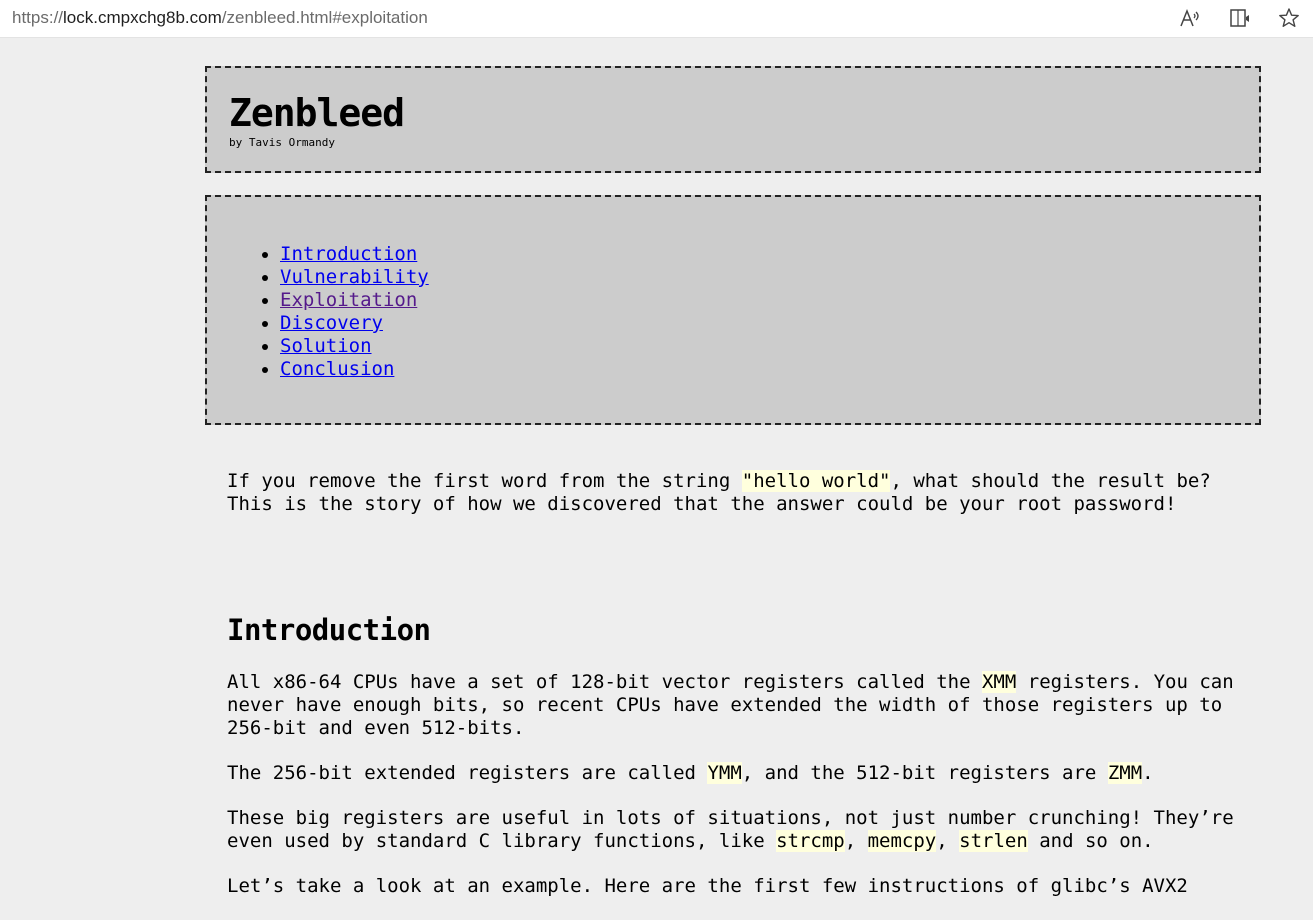 The width and height of the screenshot is (1313, 920). Describe the element at coordinates (1190, 18) in the screenshot. I see `read-aloud-icon` at that location.